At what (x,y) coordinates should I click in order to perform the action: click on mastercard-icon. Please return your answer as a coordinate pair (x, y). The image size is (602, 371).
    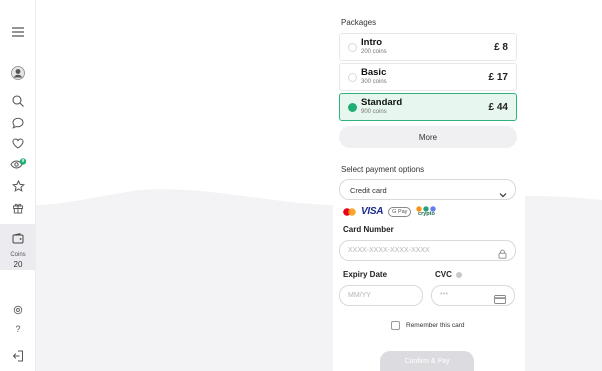
    Looking at the image, I should click on (349, 212).